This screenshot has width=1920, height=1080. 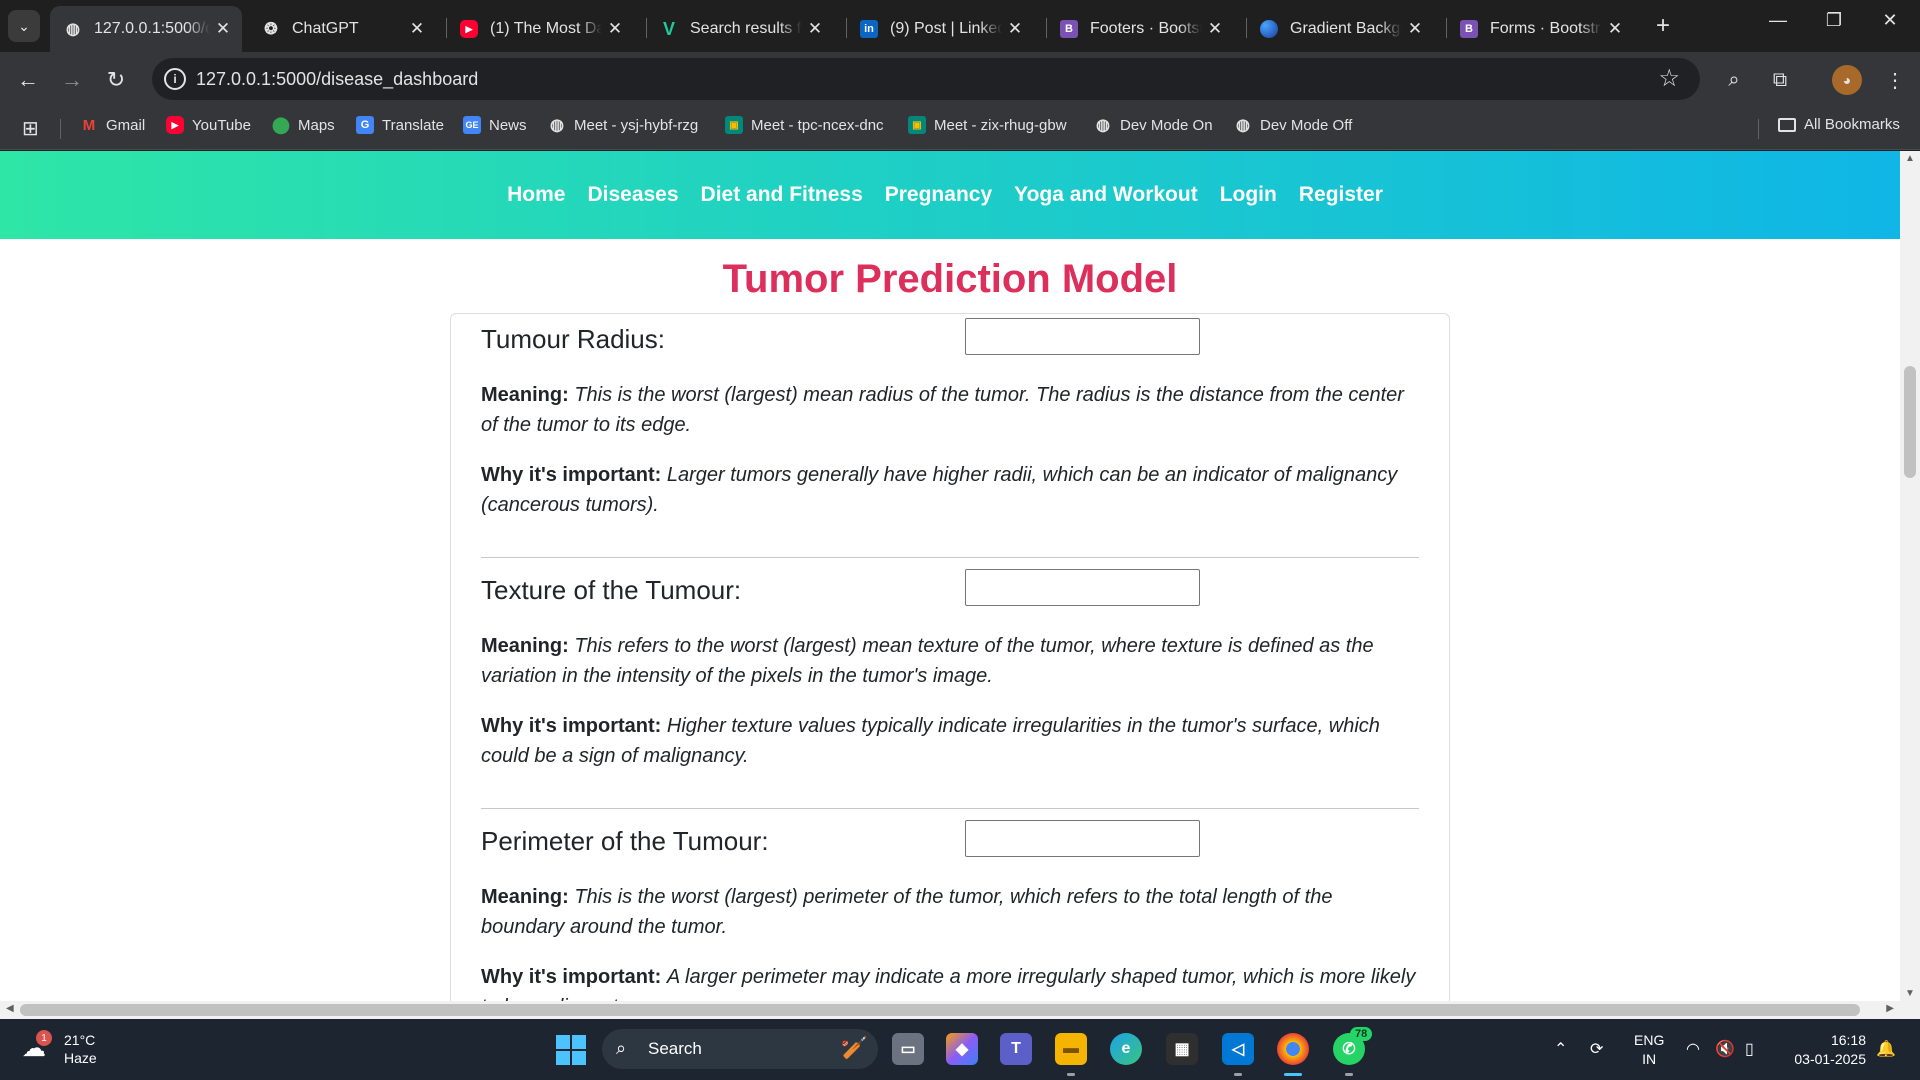 What do you see at coordinates (1106, 195) in the screenshot?
I see `nav-yoga-workout: Yoga and Workout` at bounding box center [1106, 195].